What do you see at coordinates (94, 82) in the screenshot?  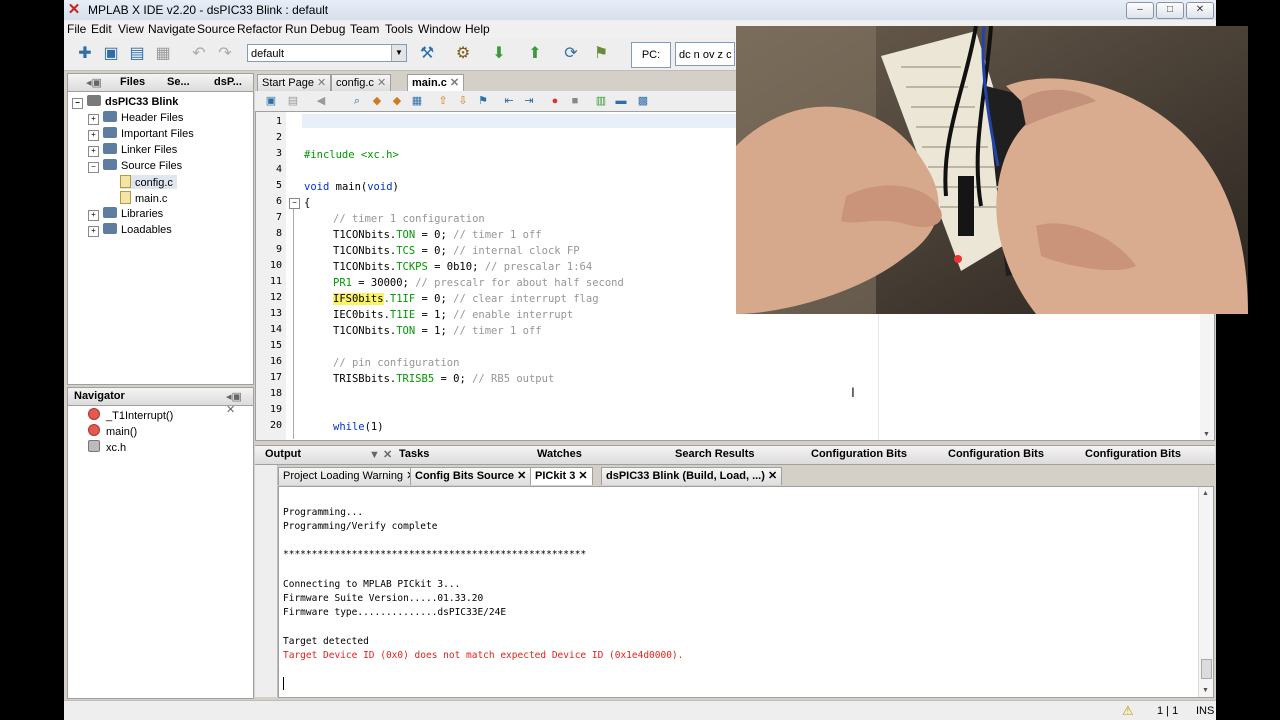 I see `panel-menu-icon: ◂▣` at bounding box center [94, 82].